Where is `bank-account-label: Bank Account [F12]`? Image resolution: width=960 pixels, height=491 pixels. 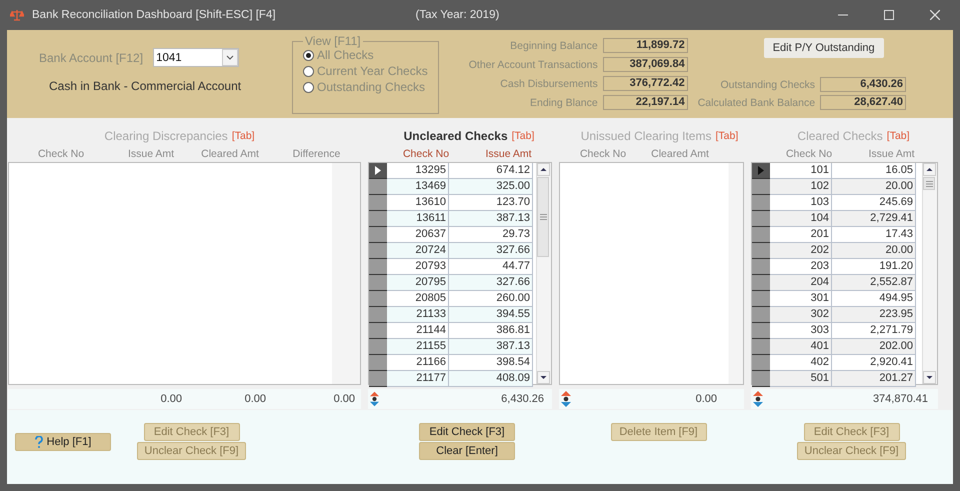
bank-account-label: Bank Account [F12] is located at coordinates (91, 57).